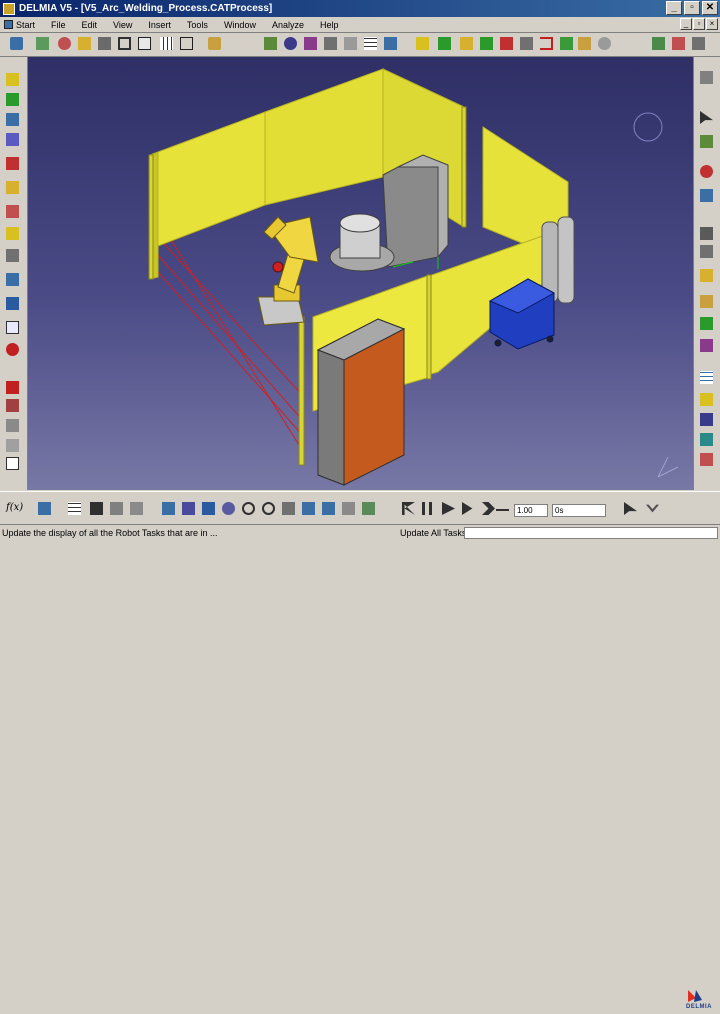 Image resolution: width=720 pixels, height=1014 pixels. What do you see at coordinates (197, 25) in the screenshot?
I see `menu-tools: Tools` at bounding box center [197, 25].